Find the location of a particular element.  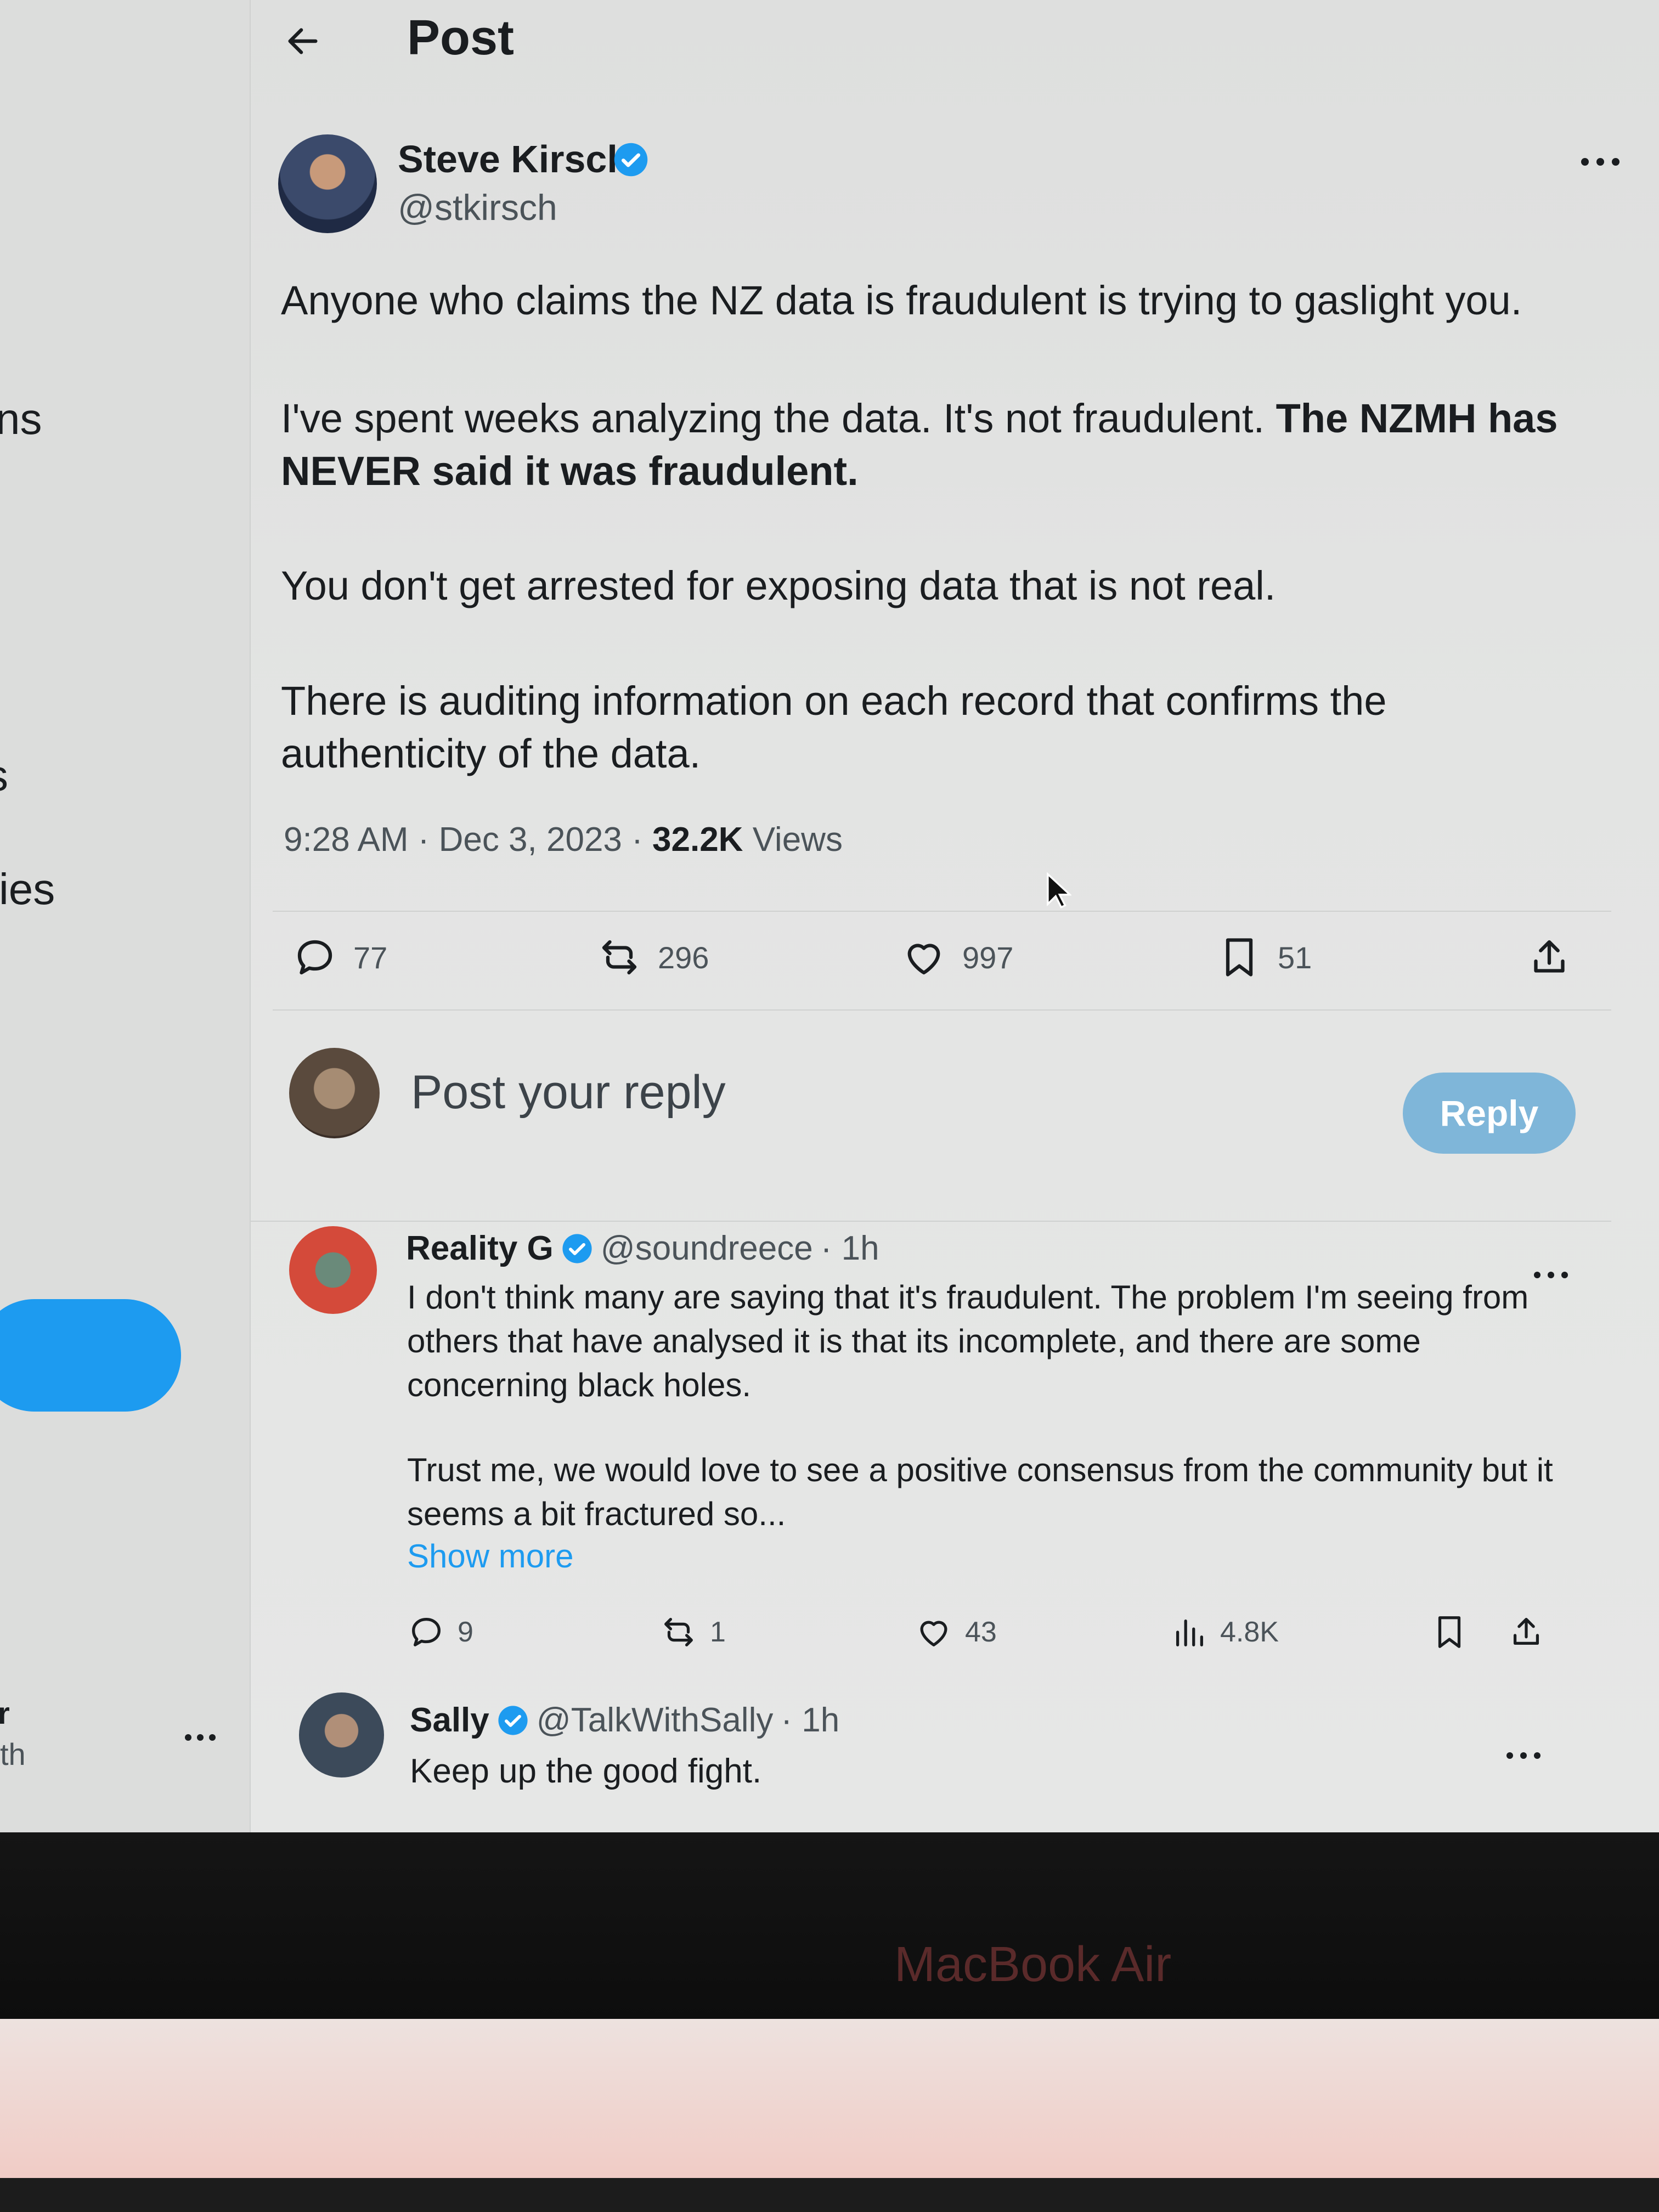

left-sidebar: ns s ies r th is located at coordinates (125, 916).